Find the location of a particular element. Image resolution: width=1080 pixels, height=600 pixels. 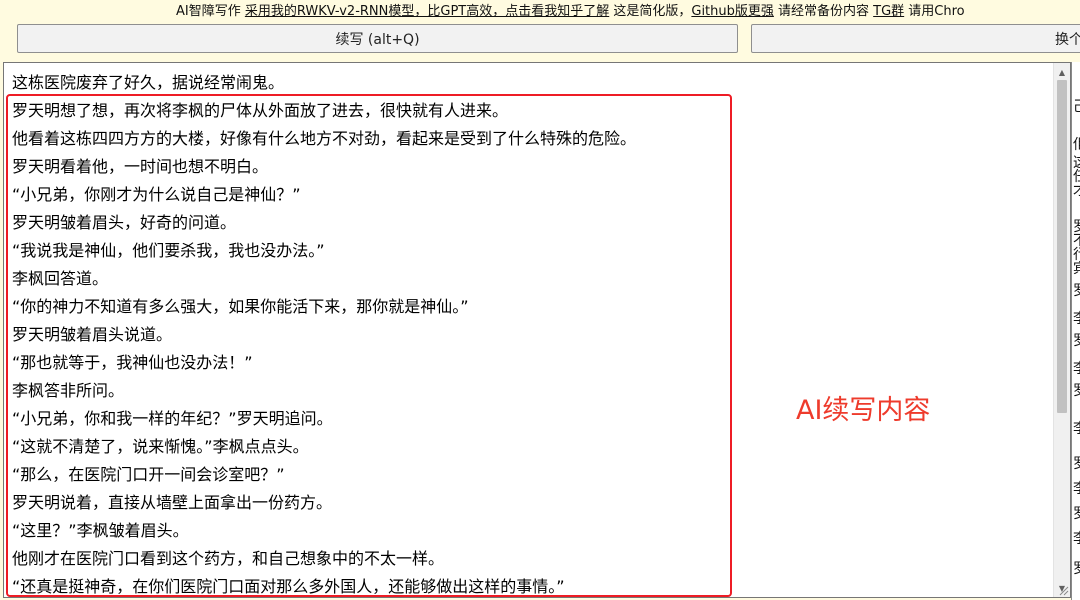

github-link: Github版更强 is located at coordinates (732, 11).